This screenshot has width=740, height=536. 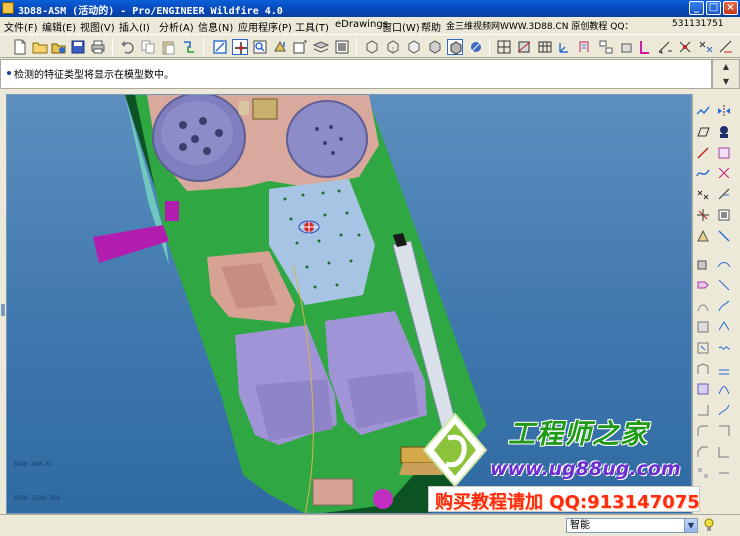 What do you see at coordinates (703, 348) in the screenshot?
I see `hole-icon` at bounding box center [703, 348].